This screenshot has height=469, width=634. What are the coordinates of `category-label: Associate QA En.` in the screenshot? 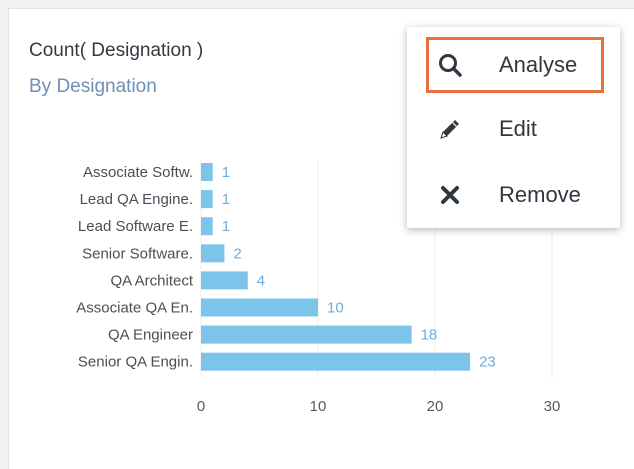 It's located at (134, 308).